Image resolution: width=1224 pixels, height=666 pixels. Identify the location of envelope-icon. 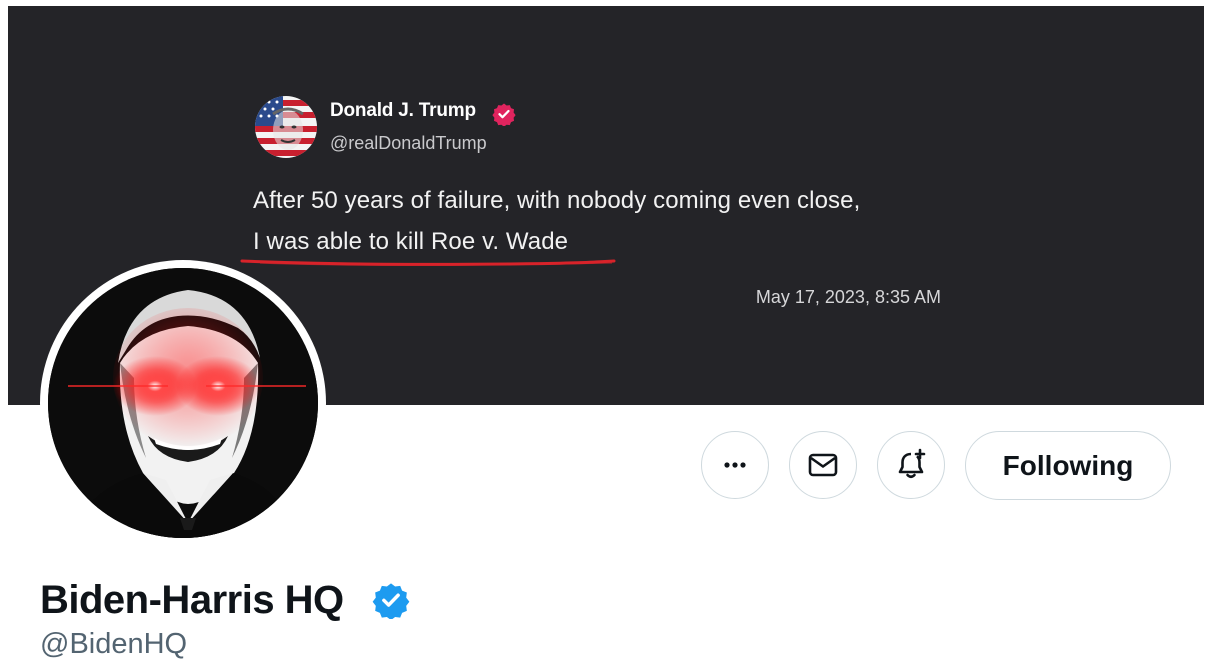
(823, 465).